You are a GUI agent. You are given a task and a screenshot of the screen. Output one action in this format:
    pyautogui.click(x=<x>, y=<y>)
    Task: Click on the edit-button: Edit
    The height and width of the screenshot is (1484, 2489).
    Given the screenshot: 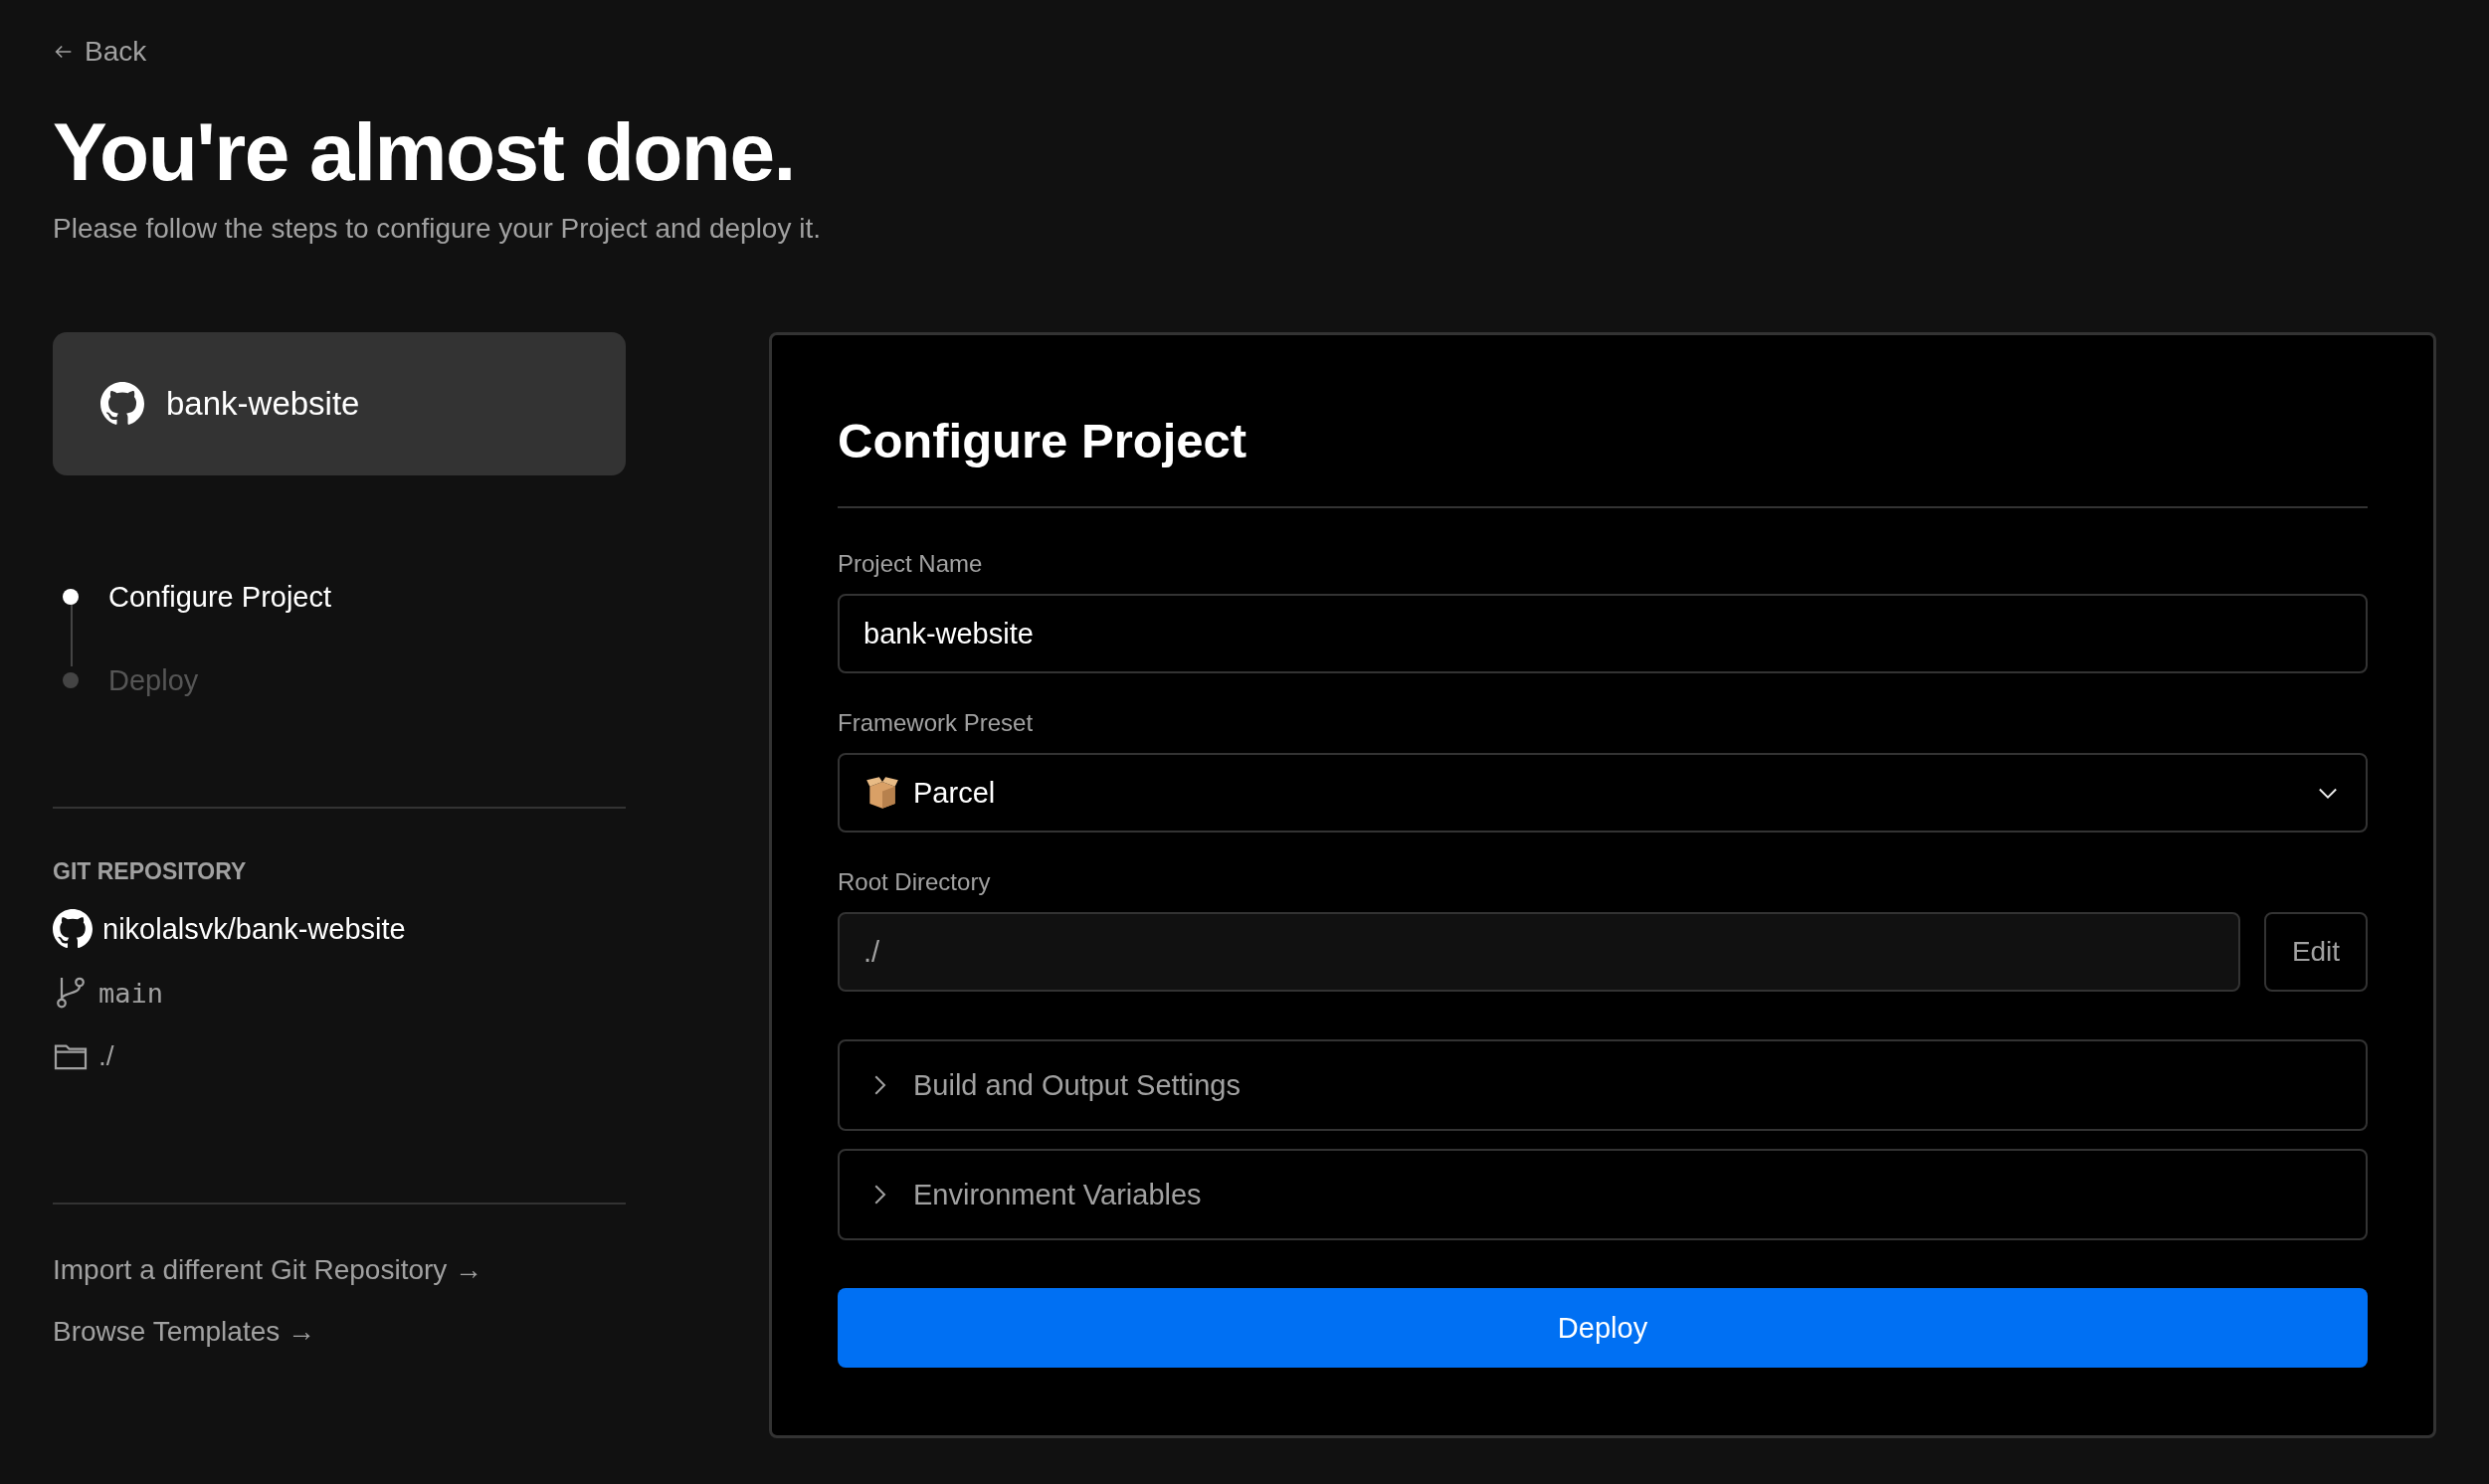 What is the action you would take?
    pyautogui.click(x=2316, y=953)
    